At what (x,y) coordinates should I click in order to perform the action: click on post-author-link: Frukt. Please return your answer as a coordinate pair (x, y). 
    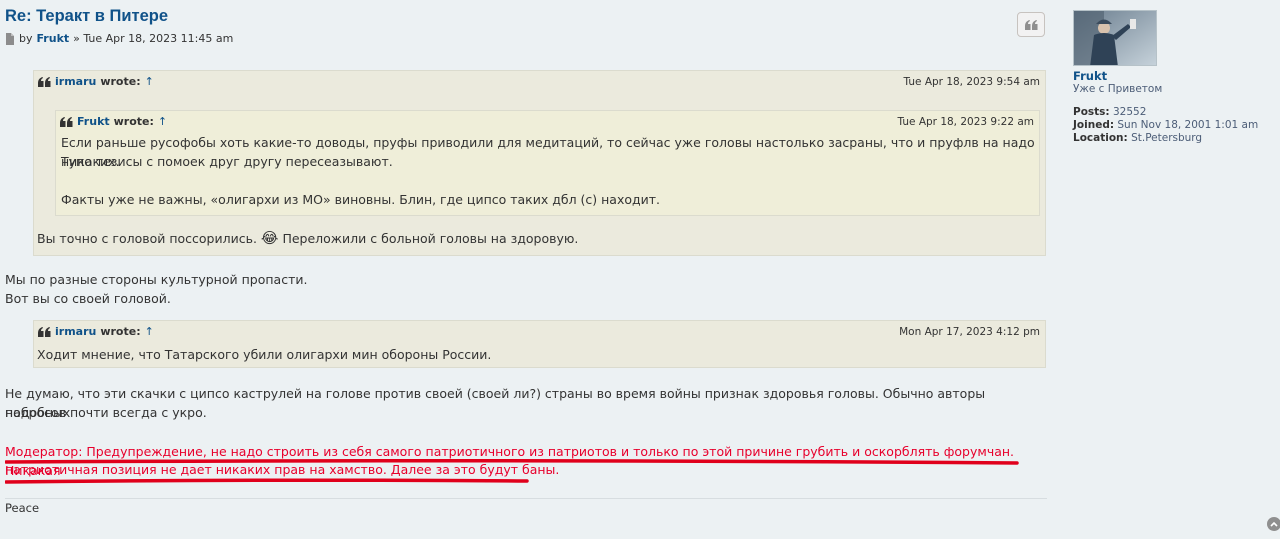
    Looking at the image, I should click on (53, 38).